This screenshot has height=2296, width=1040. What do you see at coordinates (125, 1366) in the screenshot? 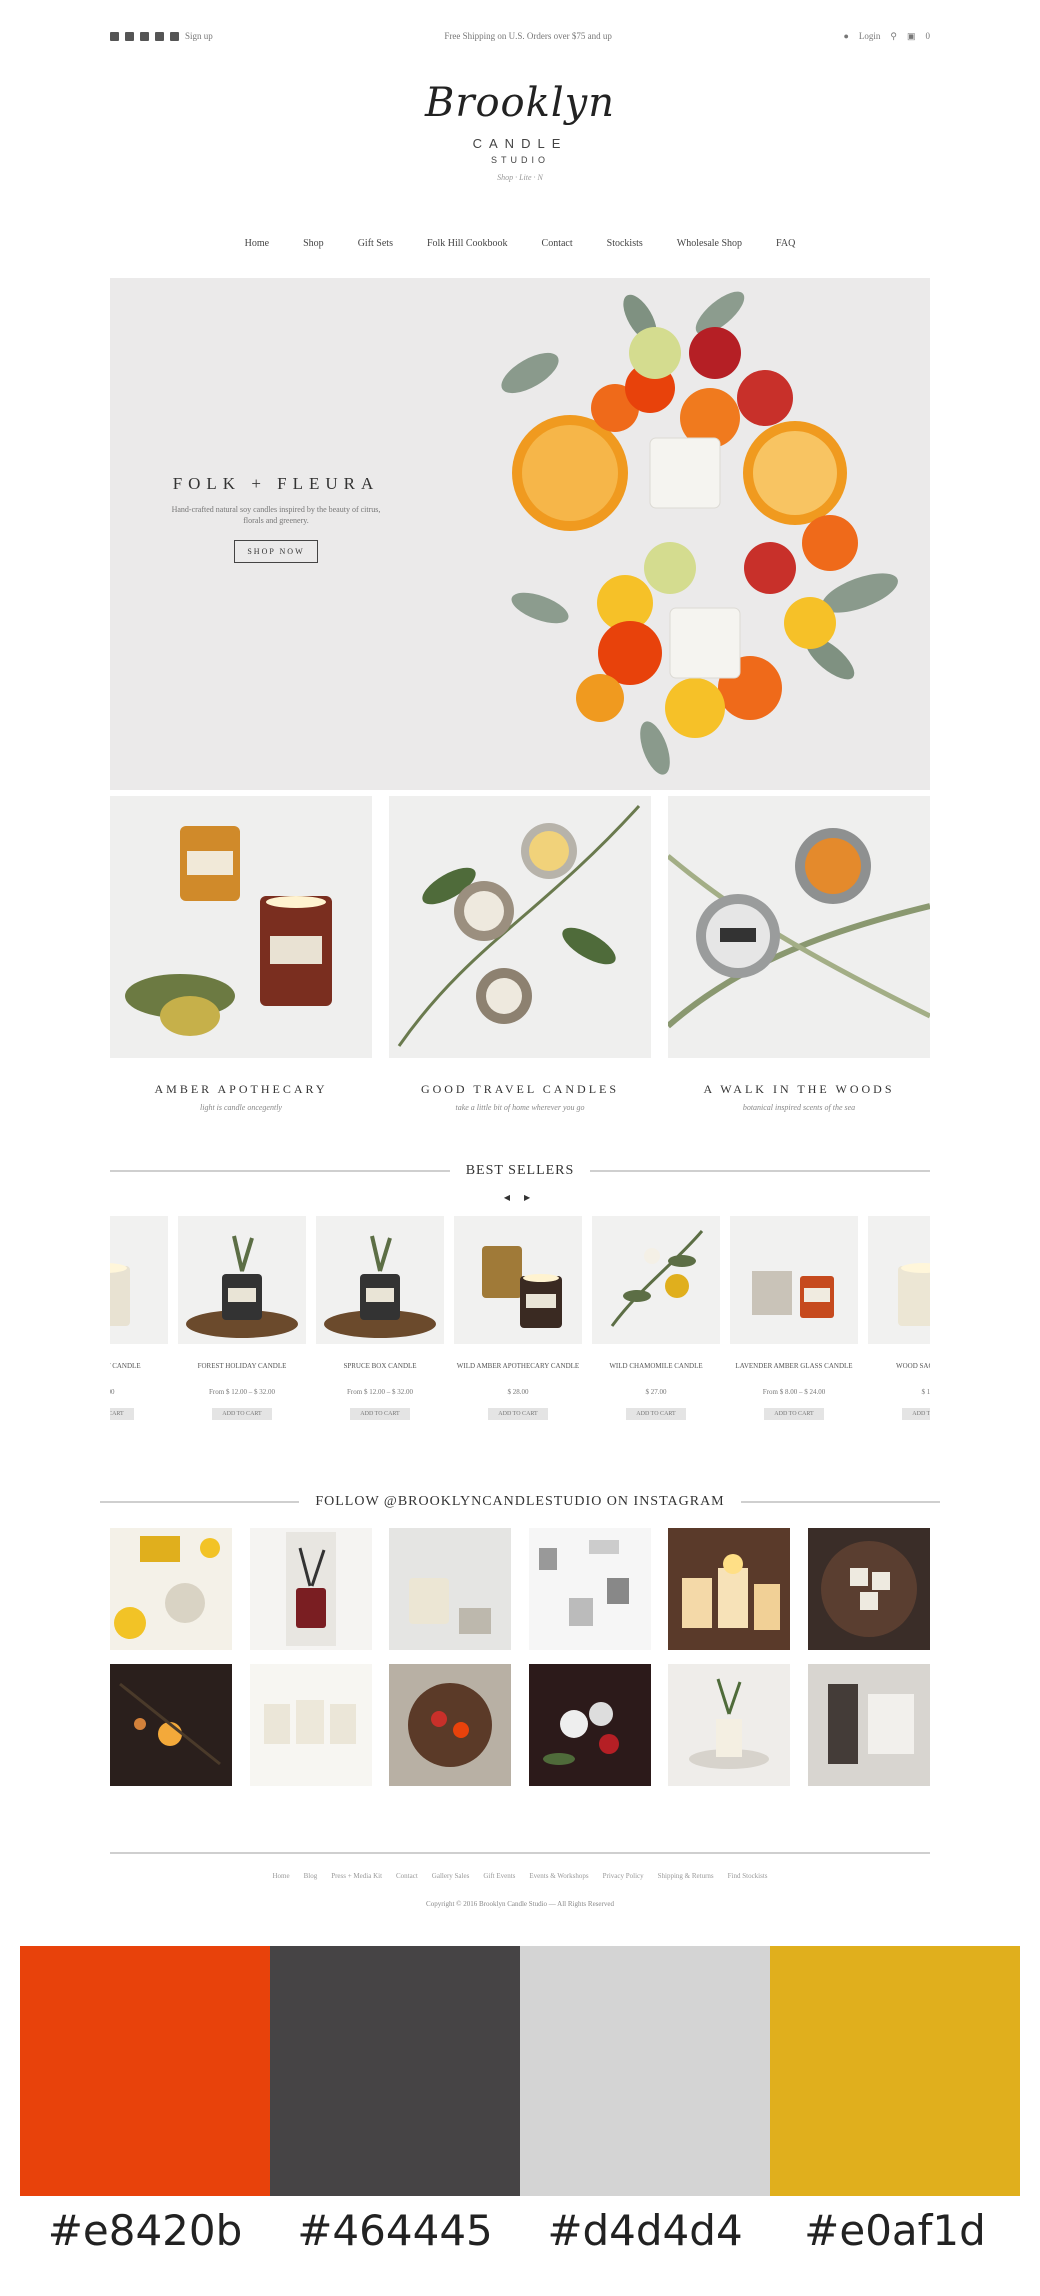
I see `product-name: GRAPEFRUIT CANDLE` at bounding box center [125, 1366].